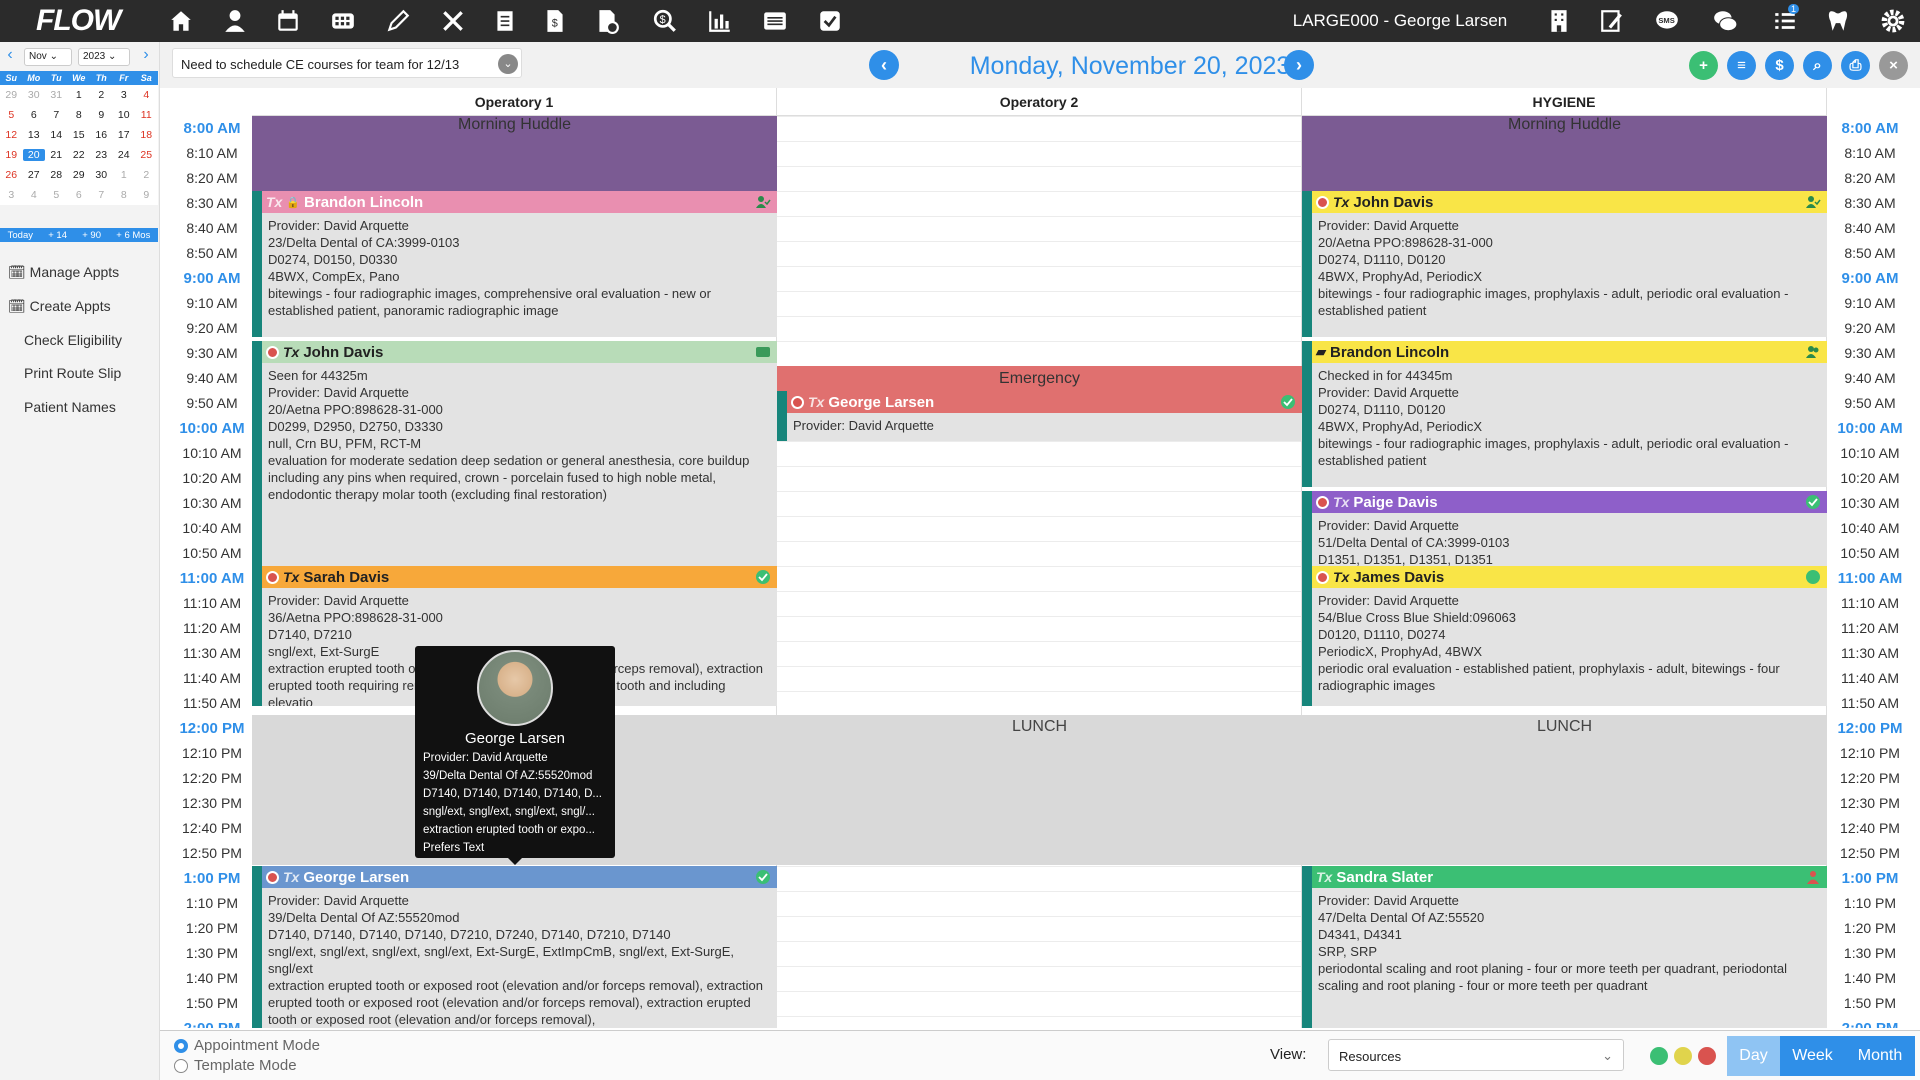 The image size is (1920, 1080). I want to click on list-view-button: ≡, so click(1741, 65).